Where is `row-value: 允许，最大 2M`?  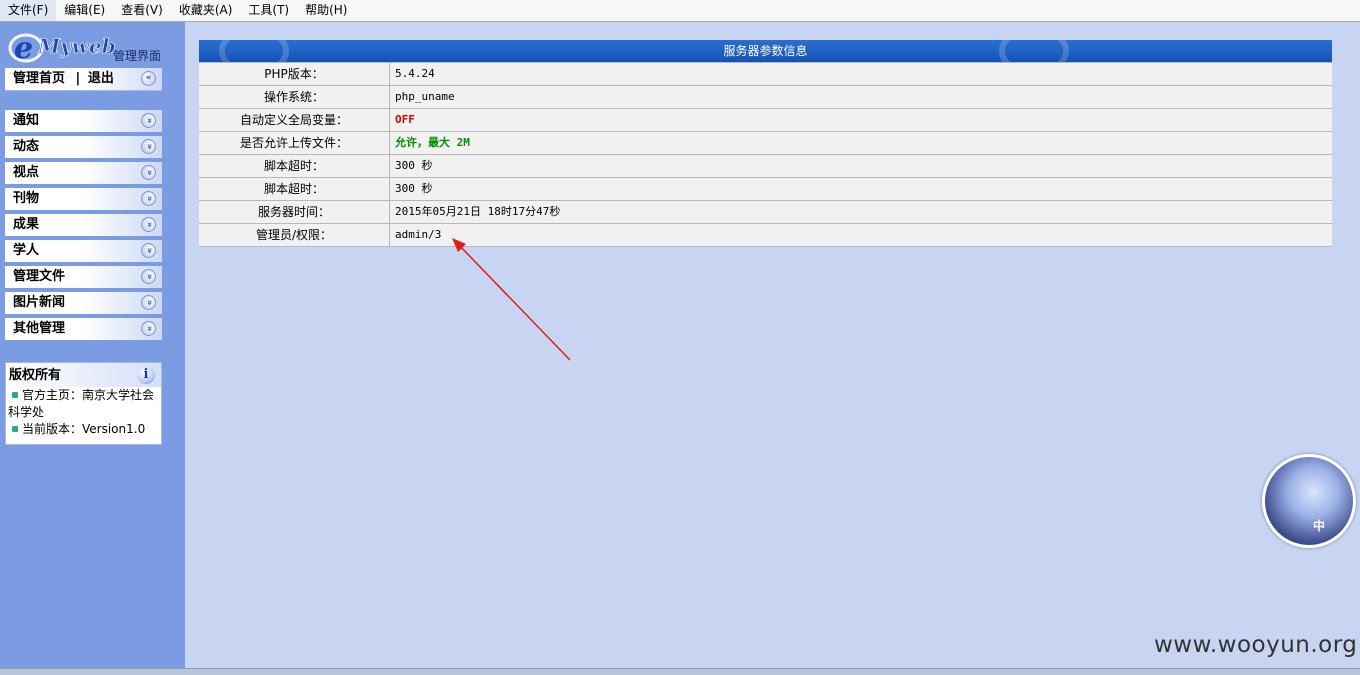 row-value: 允许，最大 2M is located at coordinates (432, 142).